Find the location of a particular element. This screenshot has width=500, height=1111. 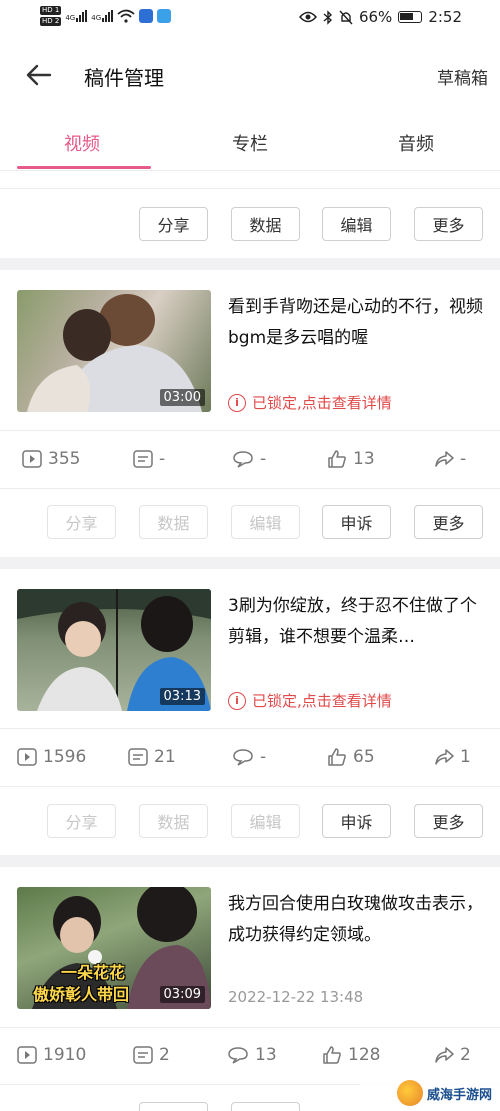

play-count-value: 1596 is located at coordinates (65, 757).